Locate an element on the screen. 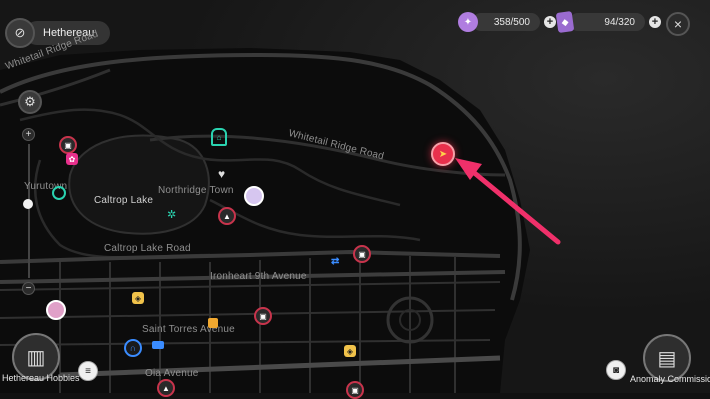 This screenshot has height=399, width=710. navigation-arrow-icon: ➤ is located at coordinates (443, 154).